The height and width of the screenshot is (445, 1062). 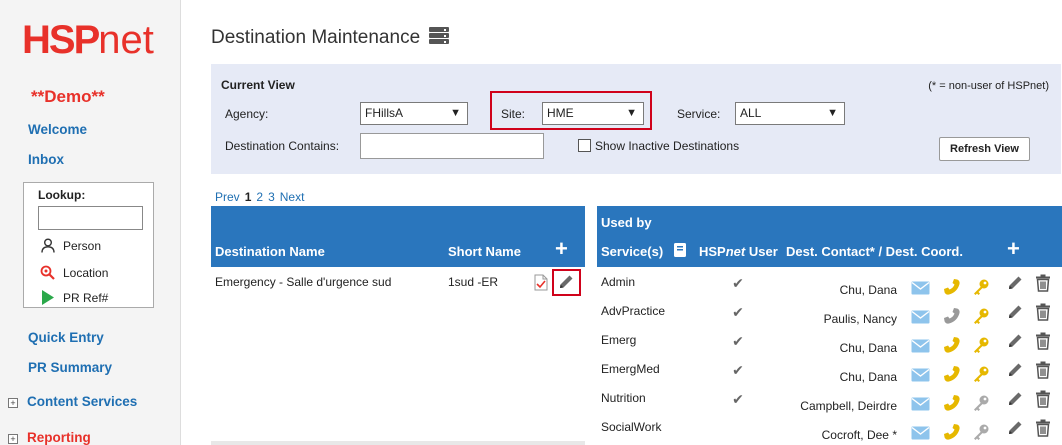 I want to click on nav-reporting: Reporting, so click(x=59, y=437).